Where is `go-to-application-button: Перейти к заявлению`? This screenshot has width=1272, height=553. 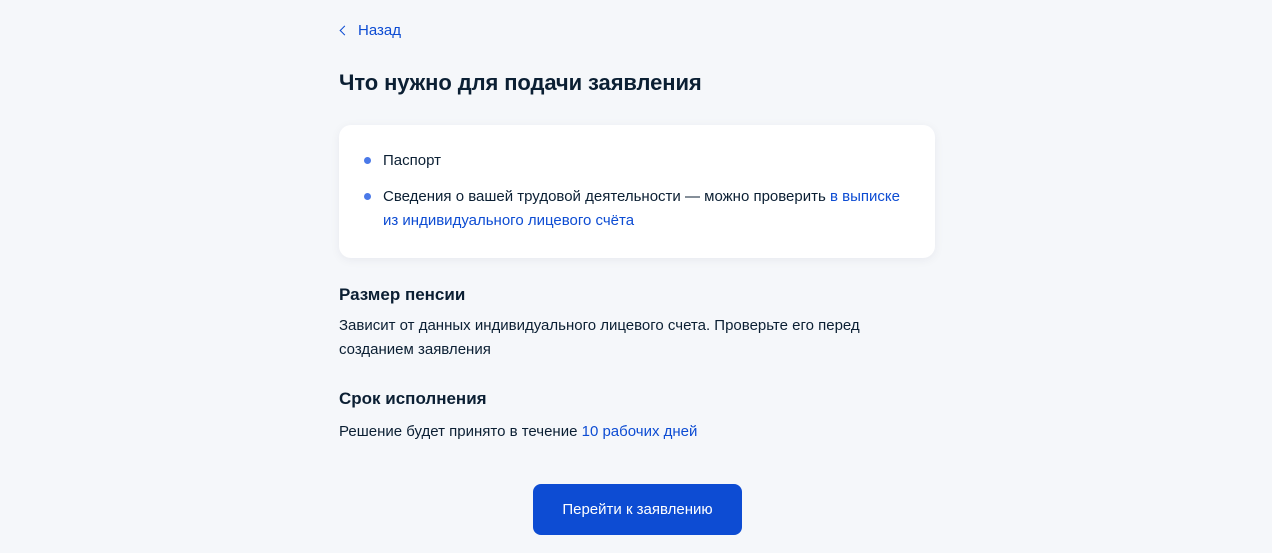
go-to-application-button: Перейти к заявлению is located at coordinates (637, 509).